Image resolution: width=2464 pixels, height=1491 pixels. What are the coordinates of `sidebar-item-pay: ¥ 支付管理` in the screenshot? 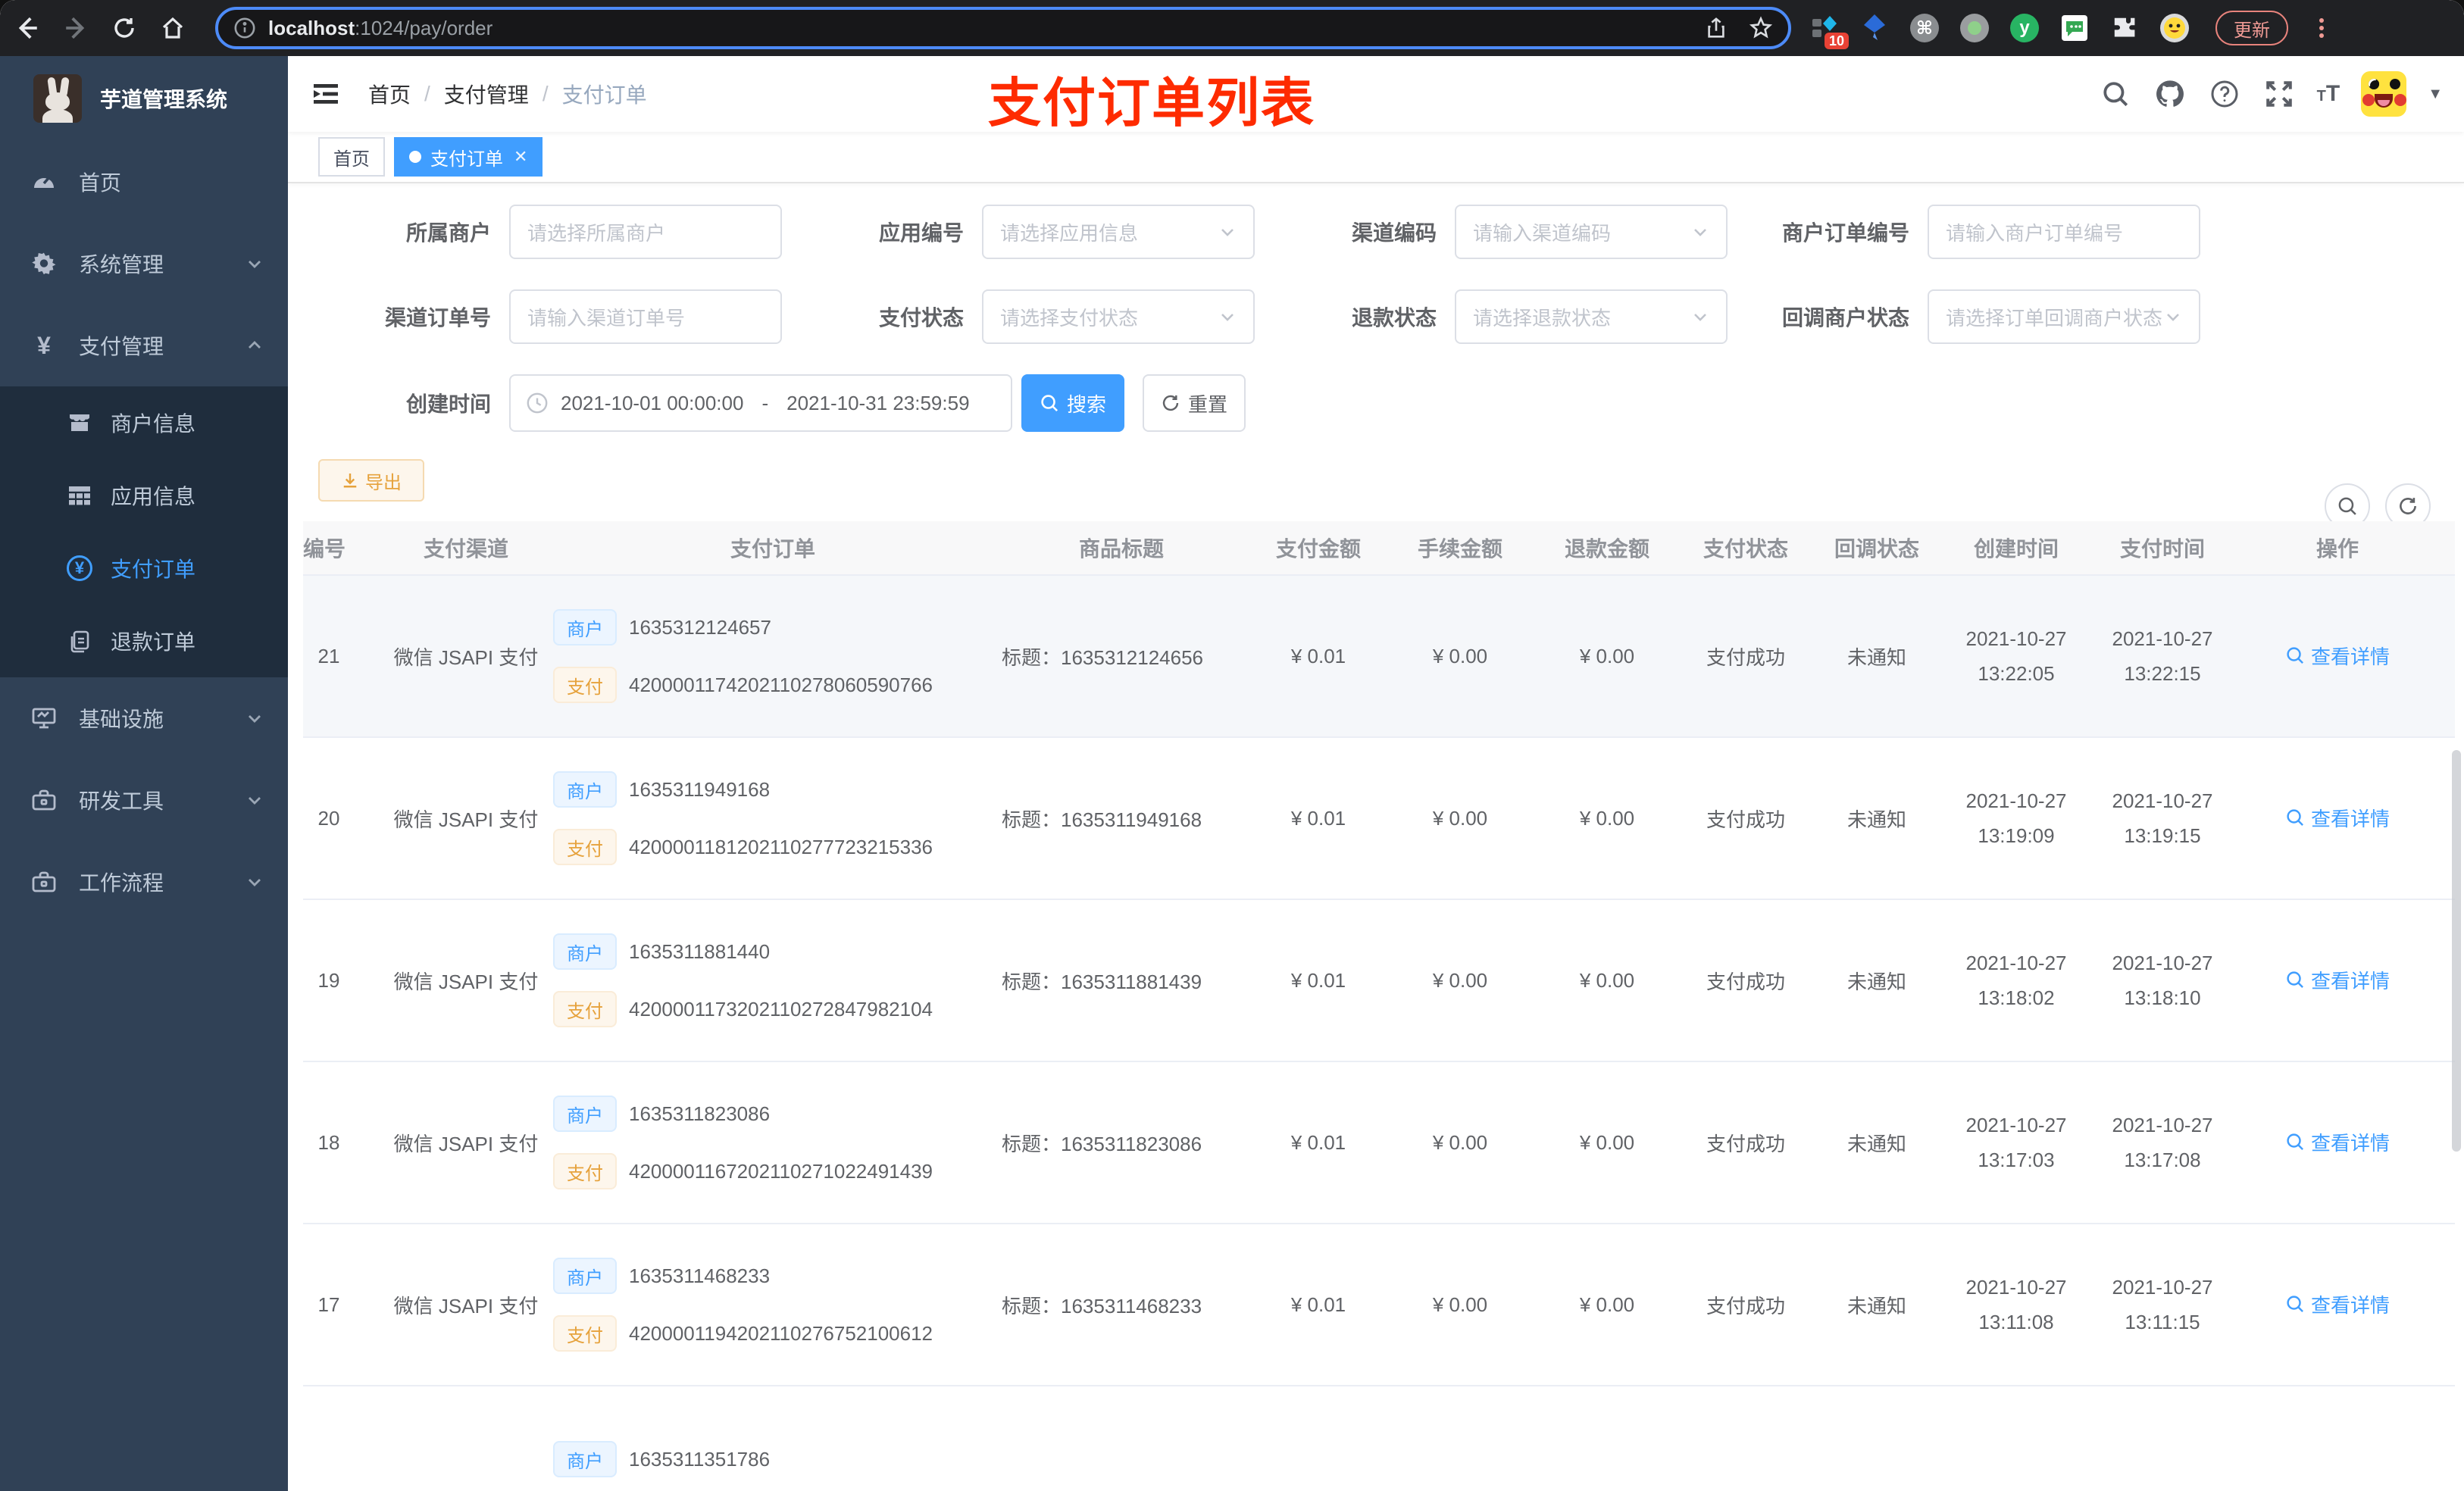 It's located at (144, 345).